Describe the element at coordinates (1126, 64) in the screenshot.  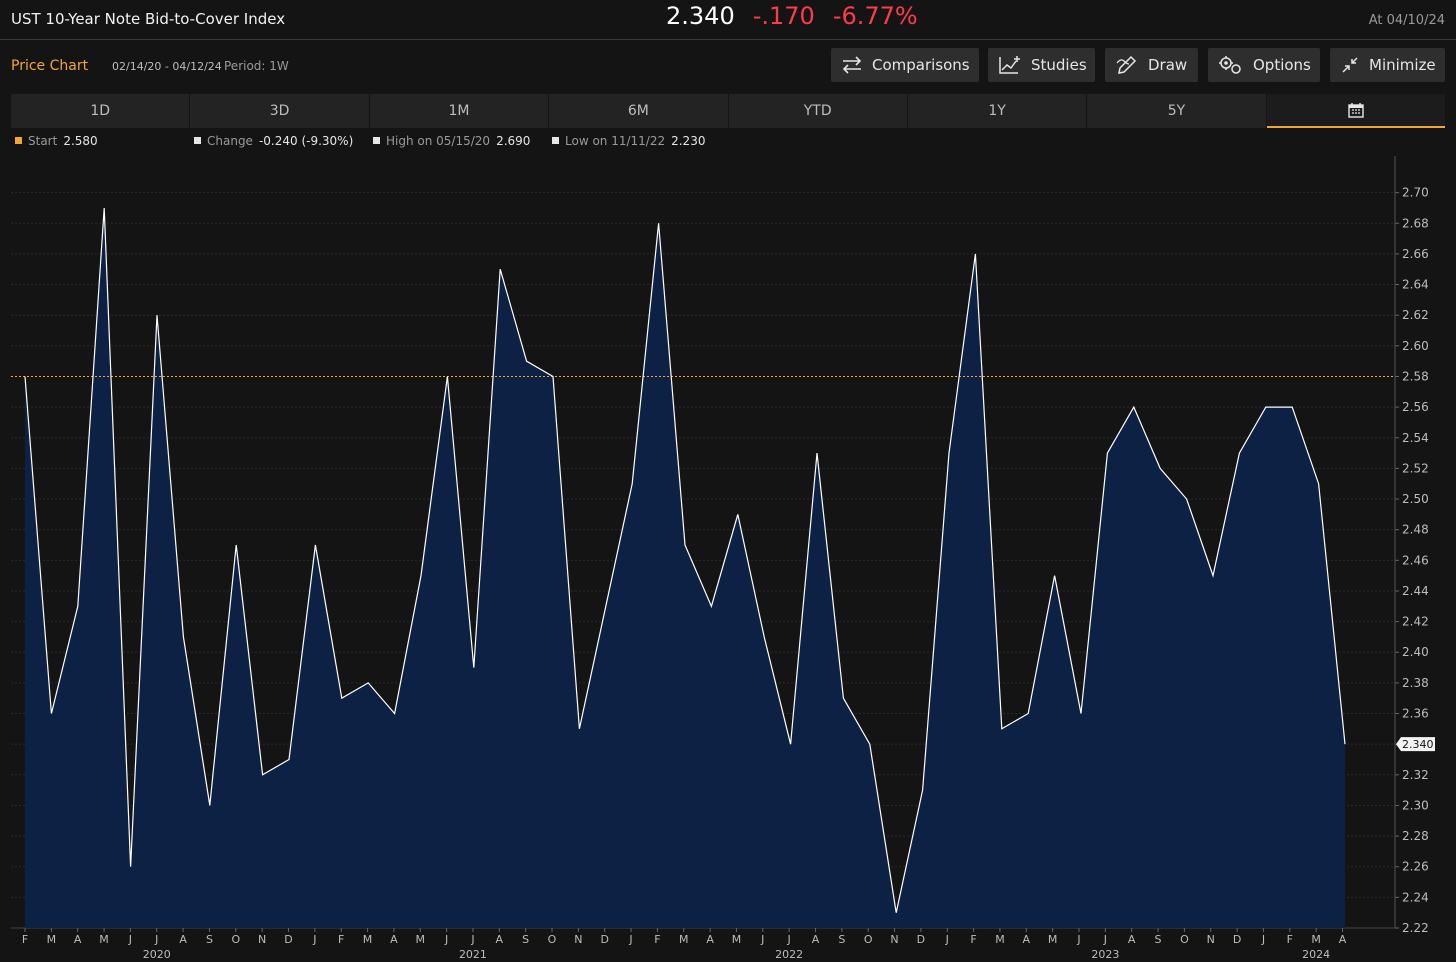
I see `pencil-icon` at that location.